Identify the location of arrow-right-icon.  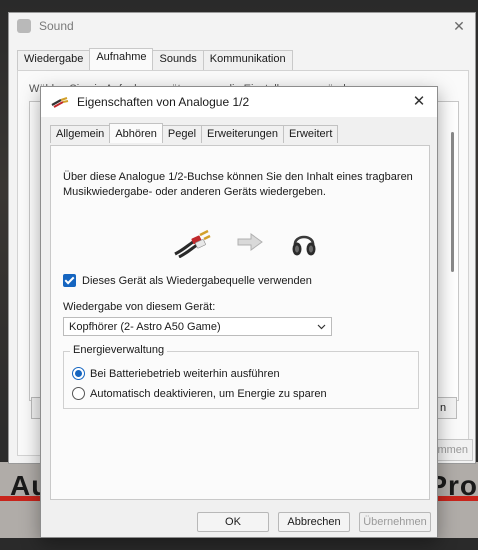
(250, 242).